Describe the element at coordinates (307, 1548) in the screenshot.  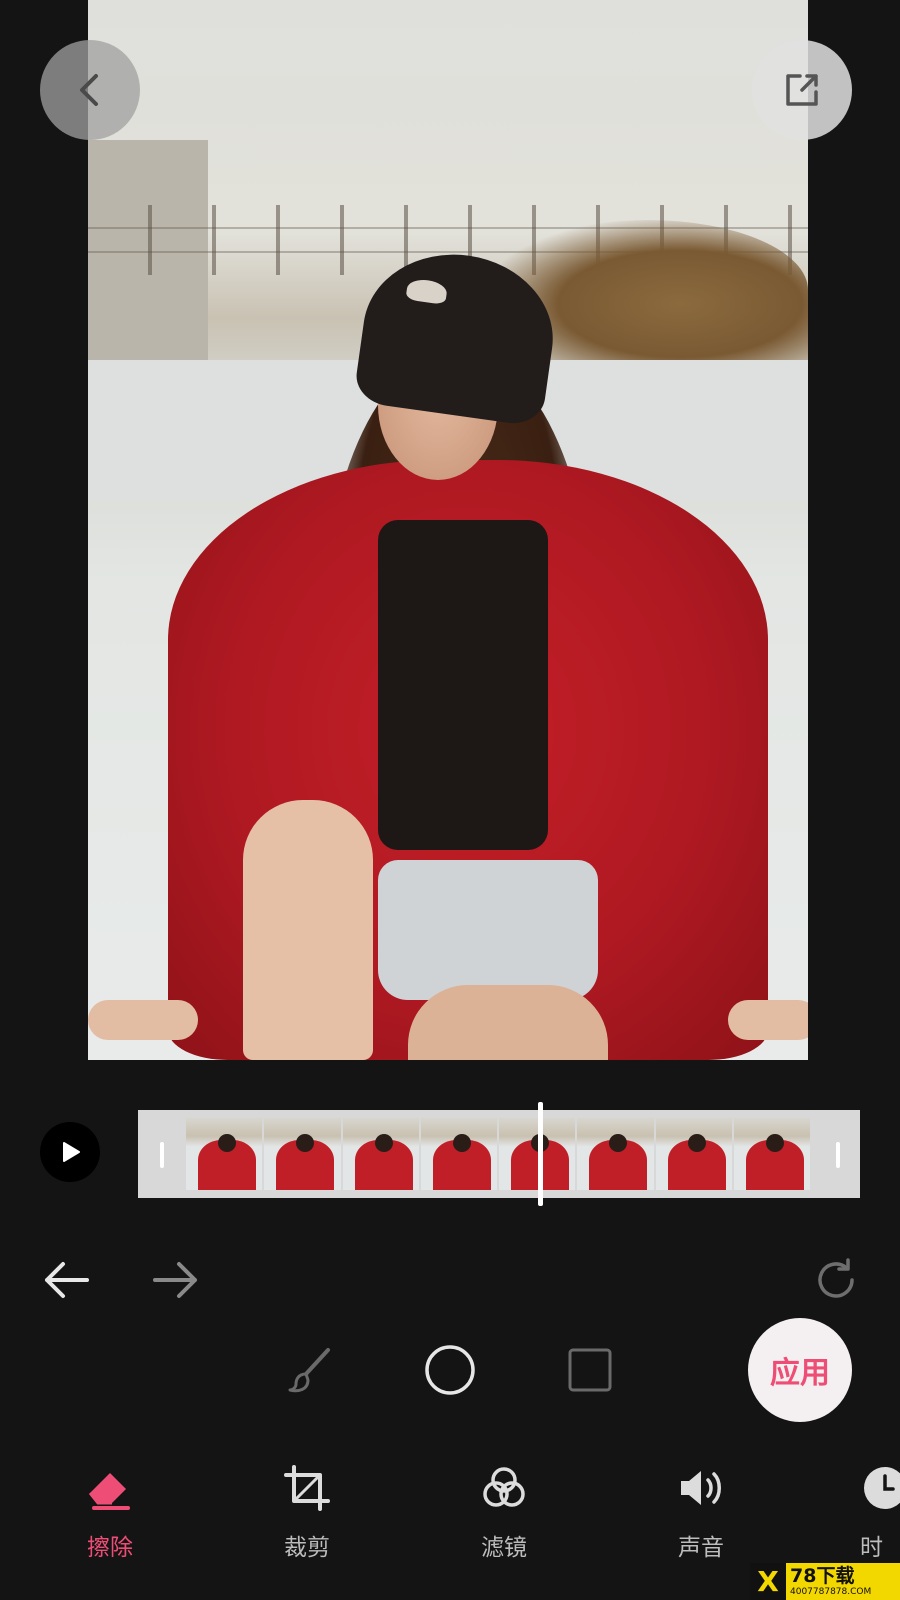
I see `tab-label: 裁剪` at that location.